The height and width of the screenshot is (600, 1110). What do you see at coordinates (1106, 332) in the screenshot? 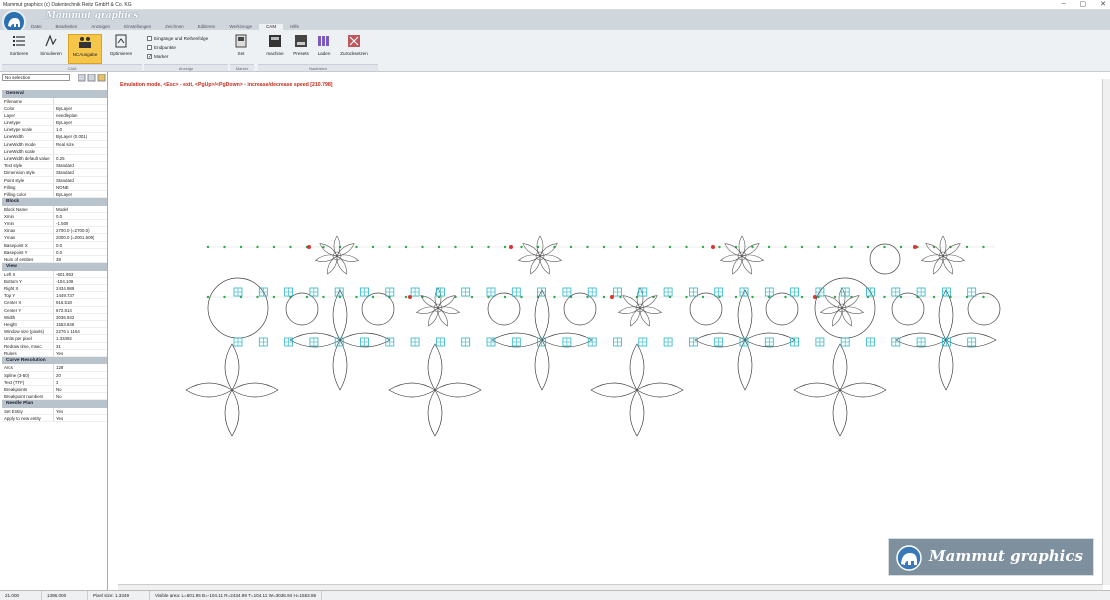
I see `vertical-scrollbar` at bounding box center [1106, 332].